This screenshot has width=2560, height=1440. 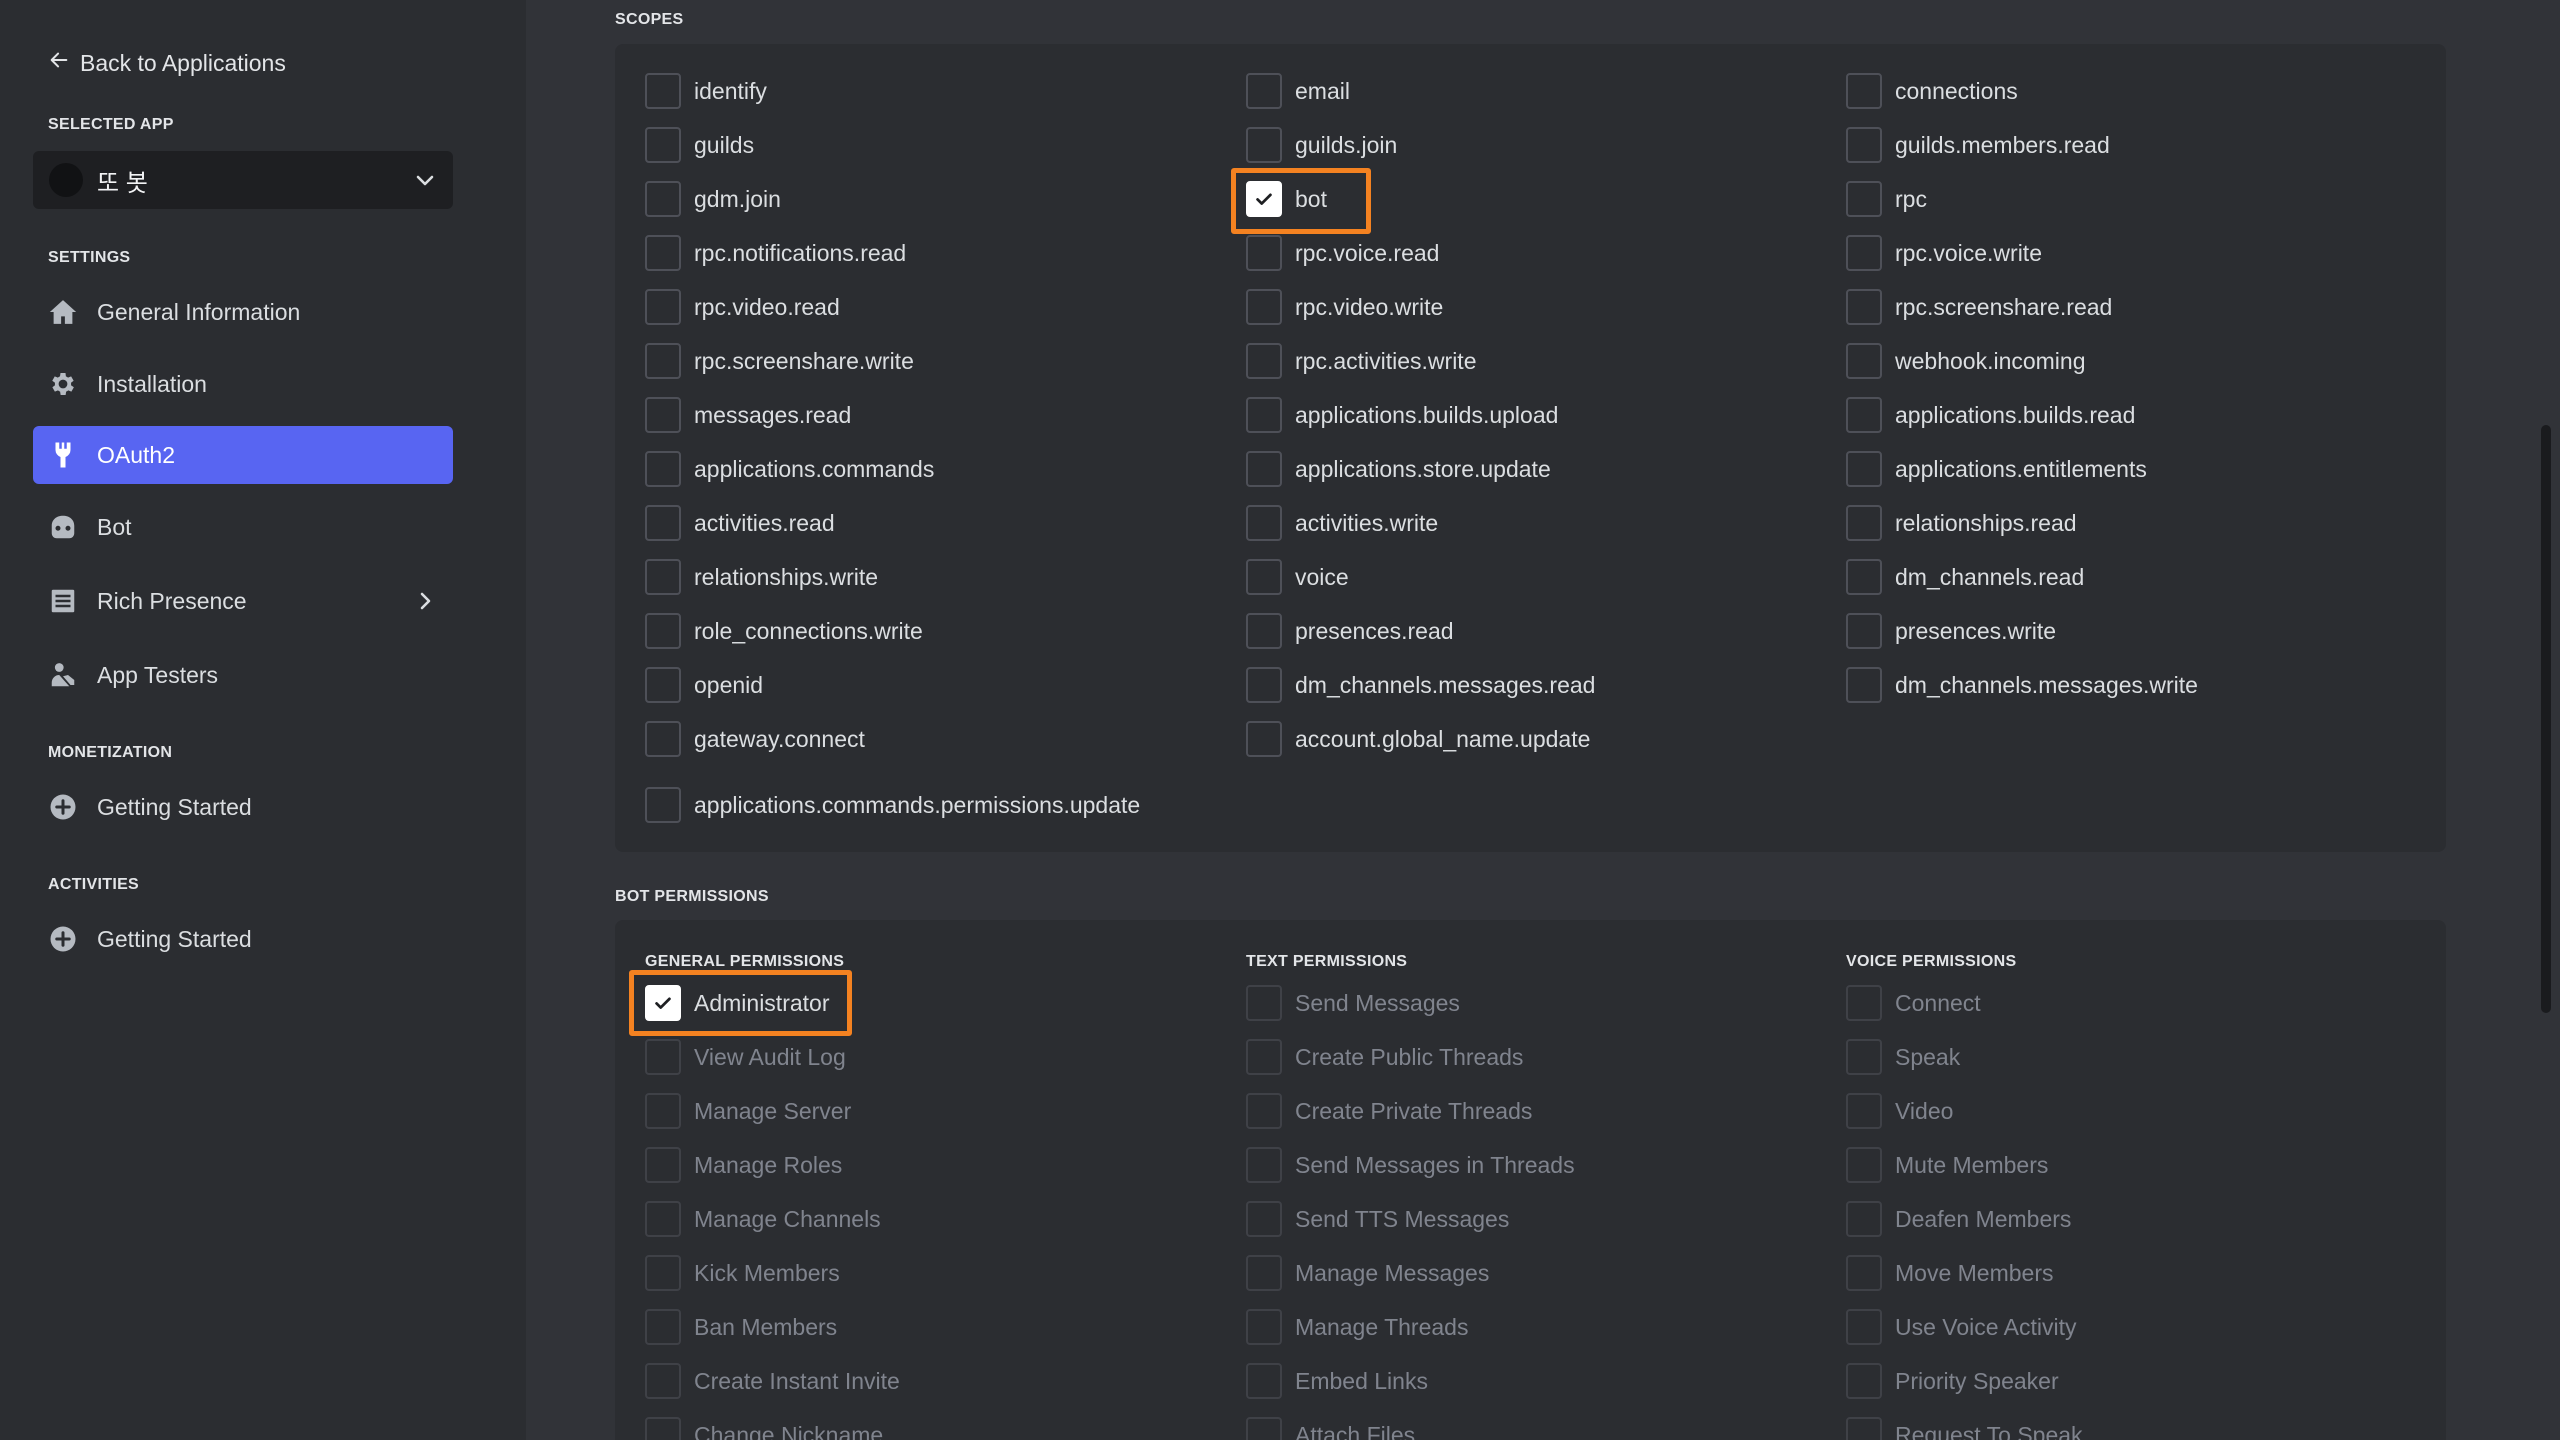 I want to click on permission-connect: Connect, so click(x=1913, y=1003).